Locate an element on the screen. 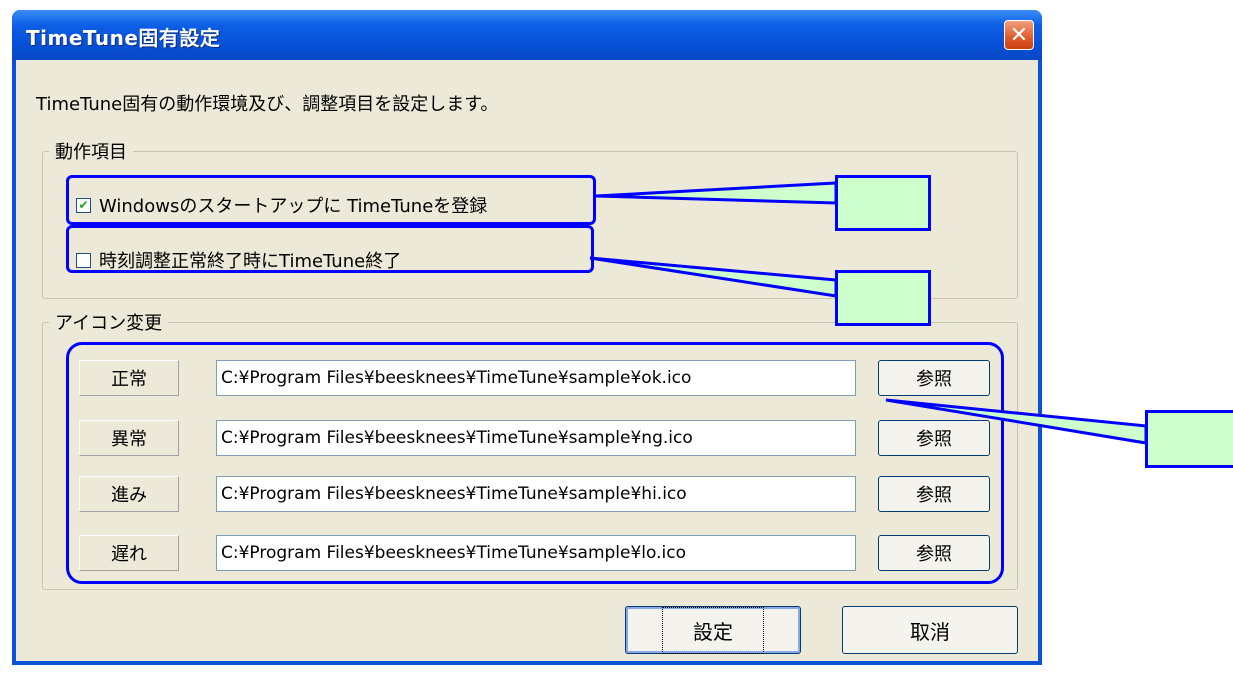 This screenshot has height=675, width=1233. ok-button-label: 設定 is located at coordinates (713, 630).